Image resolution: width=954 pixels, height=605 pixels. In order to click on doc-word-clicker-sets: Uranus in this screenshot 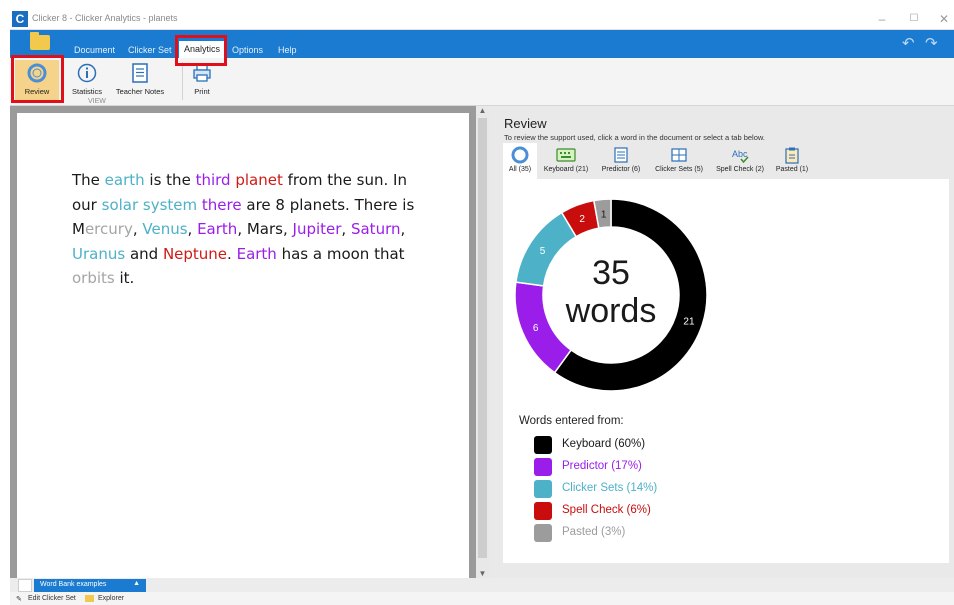, I will do `click(98, 254)`.